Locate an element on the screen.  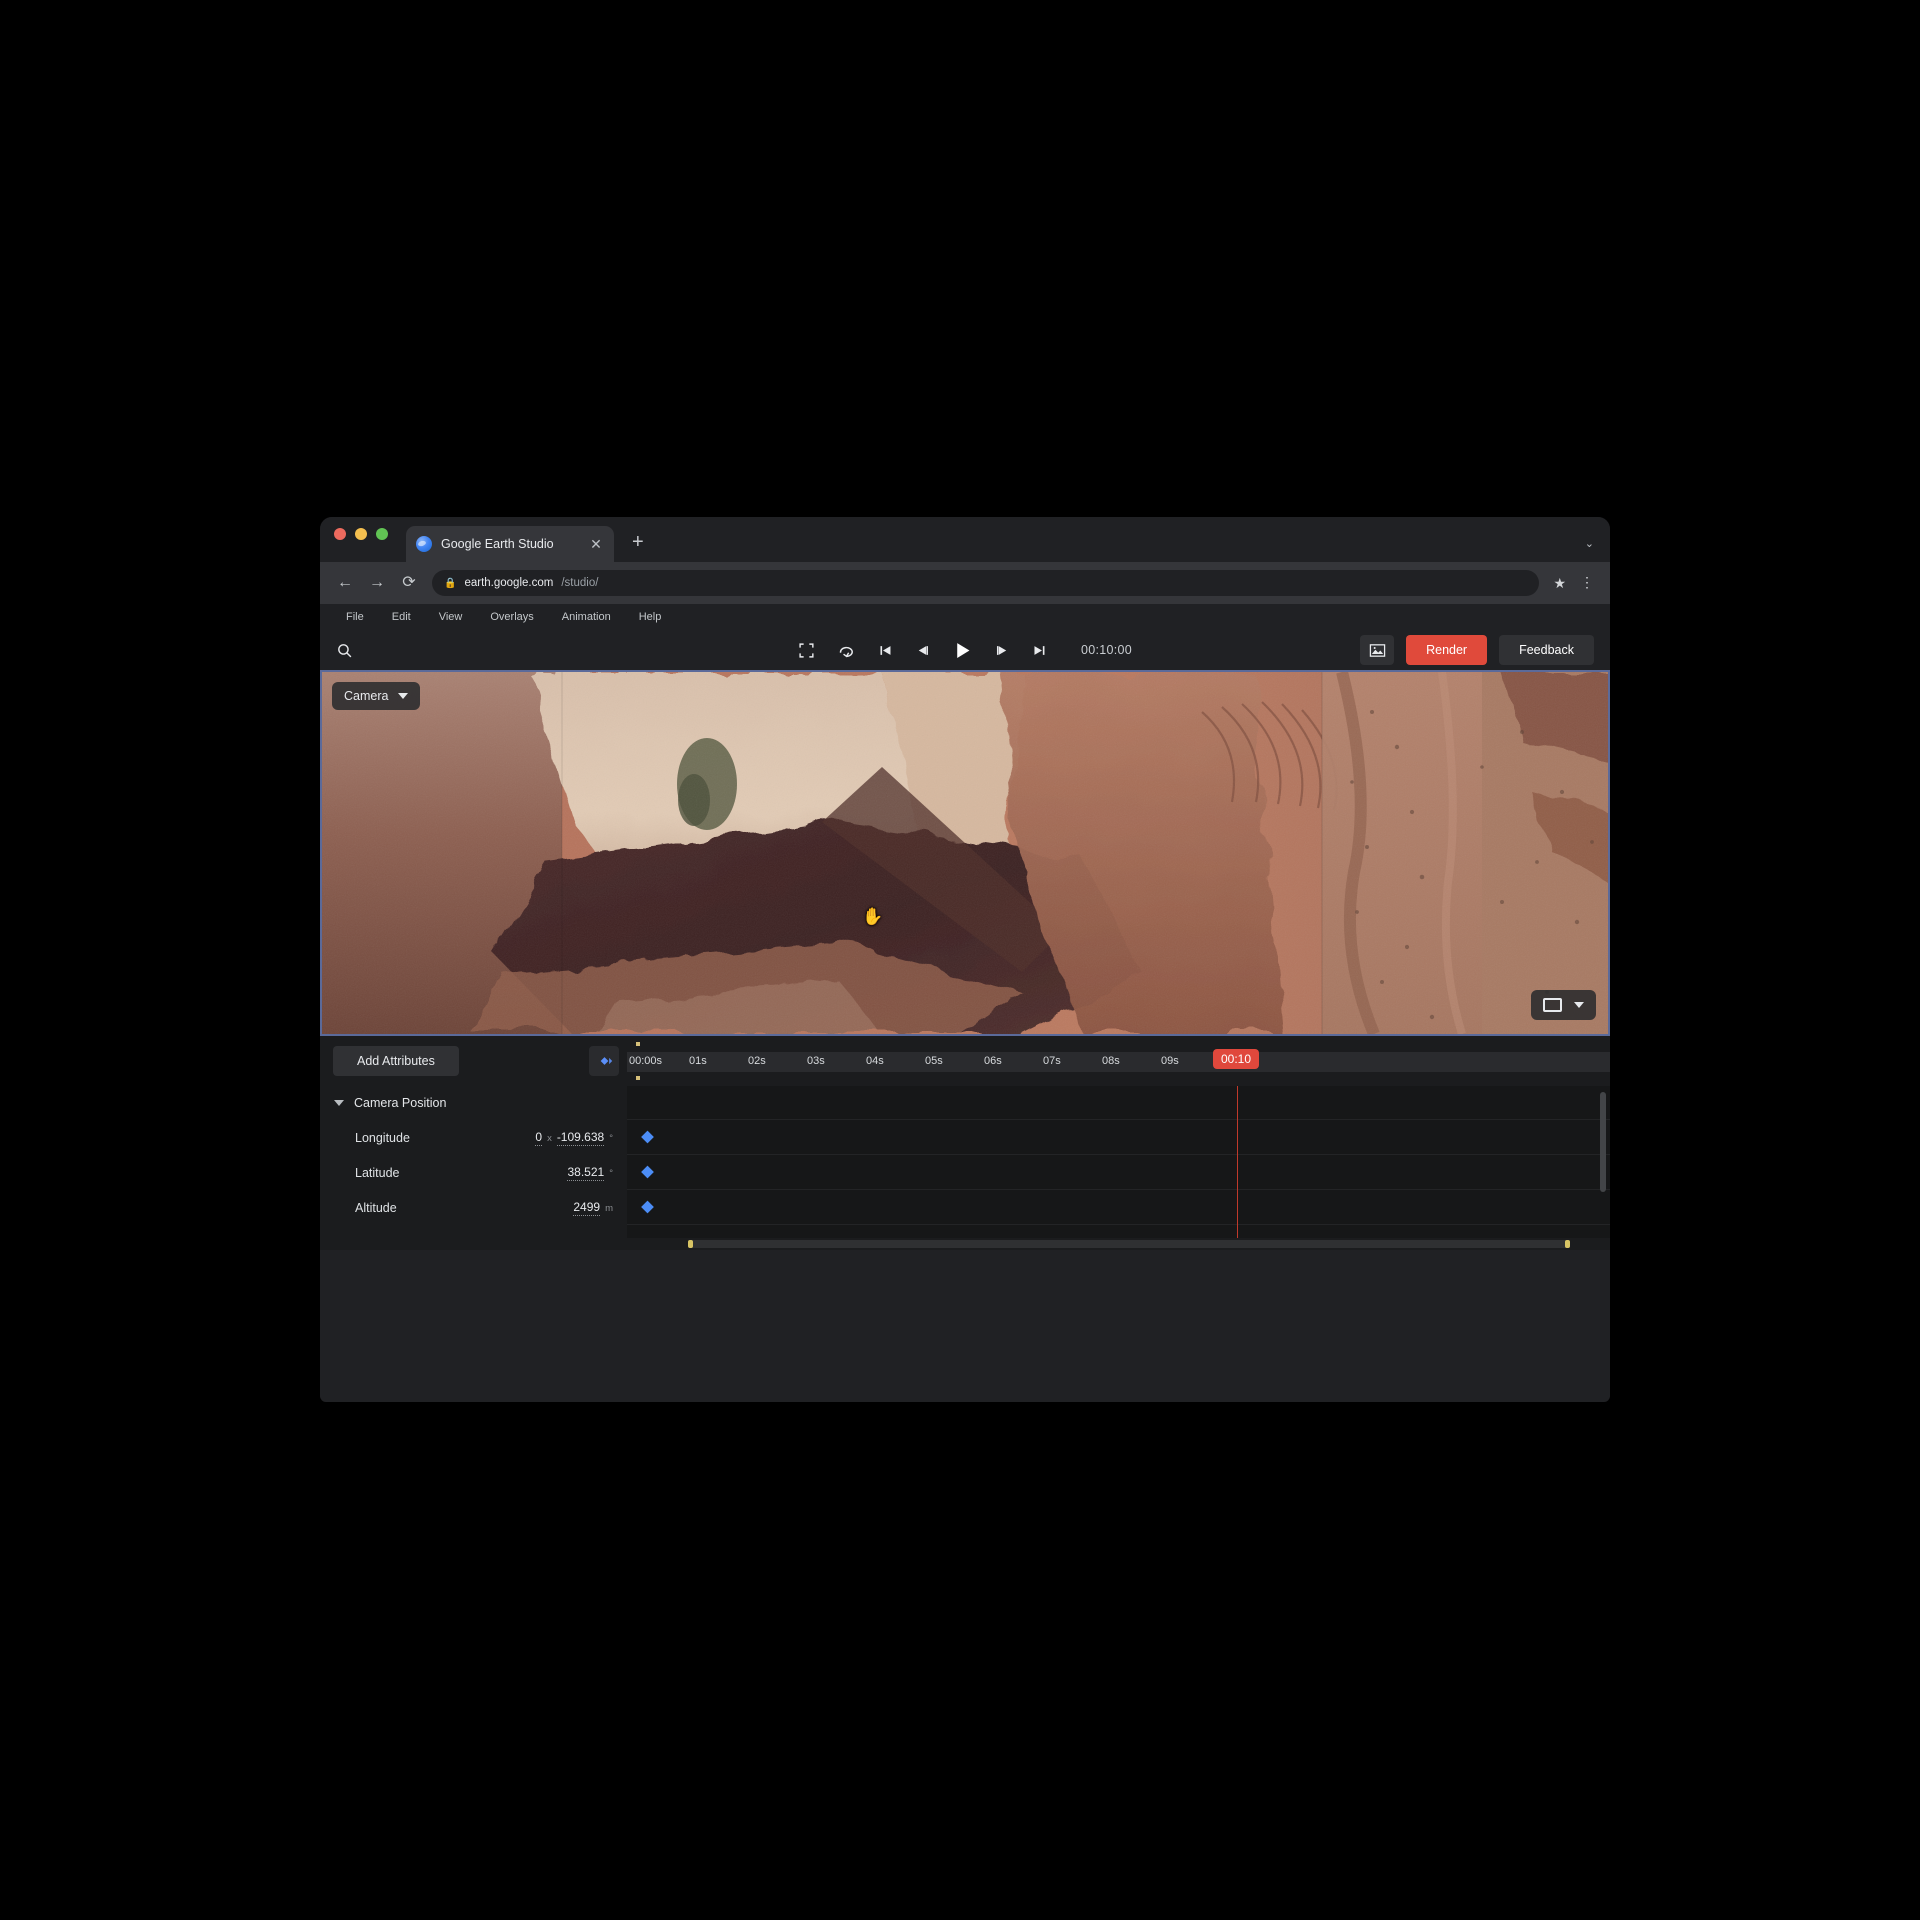
url-path: /studio/ is located at coordinates (580, 583).